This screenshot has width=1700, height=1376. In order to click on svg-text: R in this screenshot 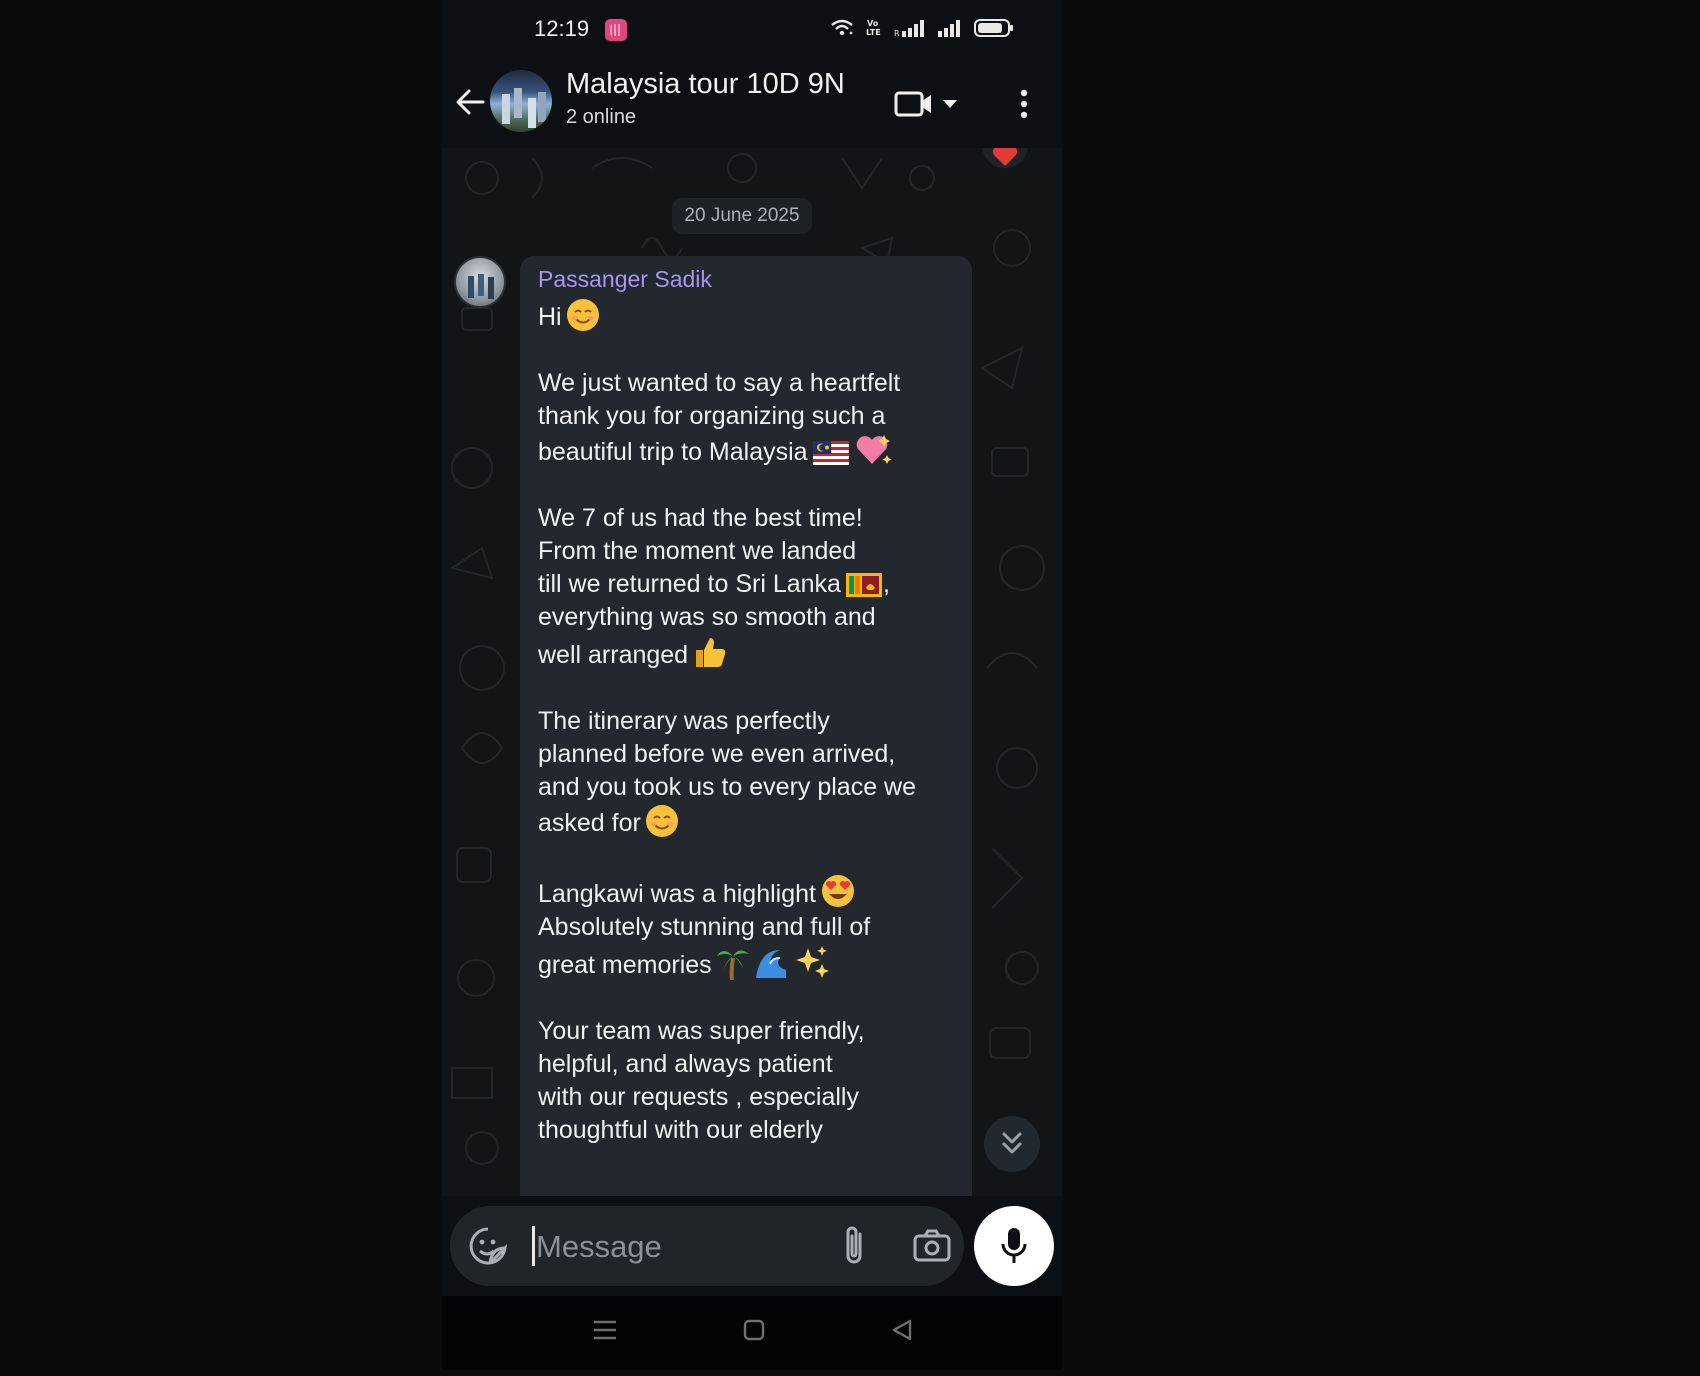, I will do `click(897, 33)`.